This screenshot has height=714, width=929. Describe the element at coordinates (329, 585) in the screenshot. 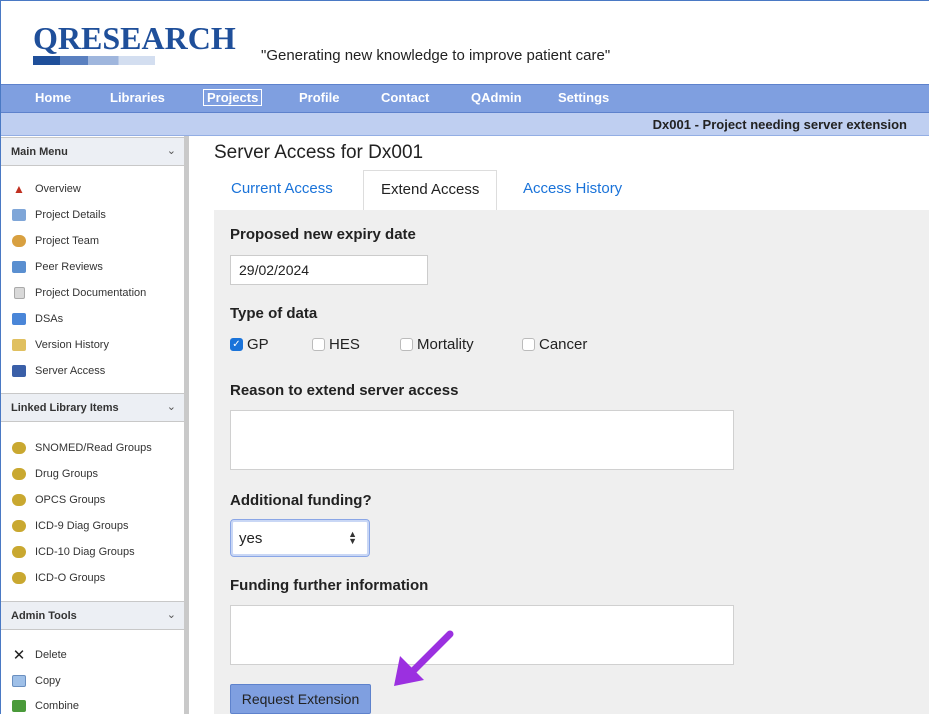

I see `funding-info-label: Funding further information` at that location.